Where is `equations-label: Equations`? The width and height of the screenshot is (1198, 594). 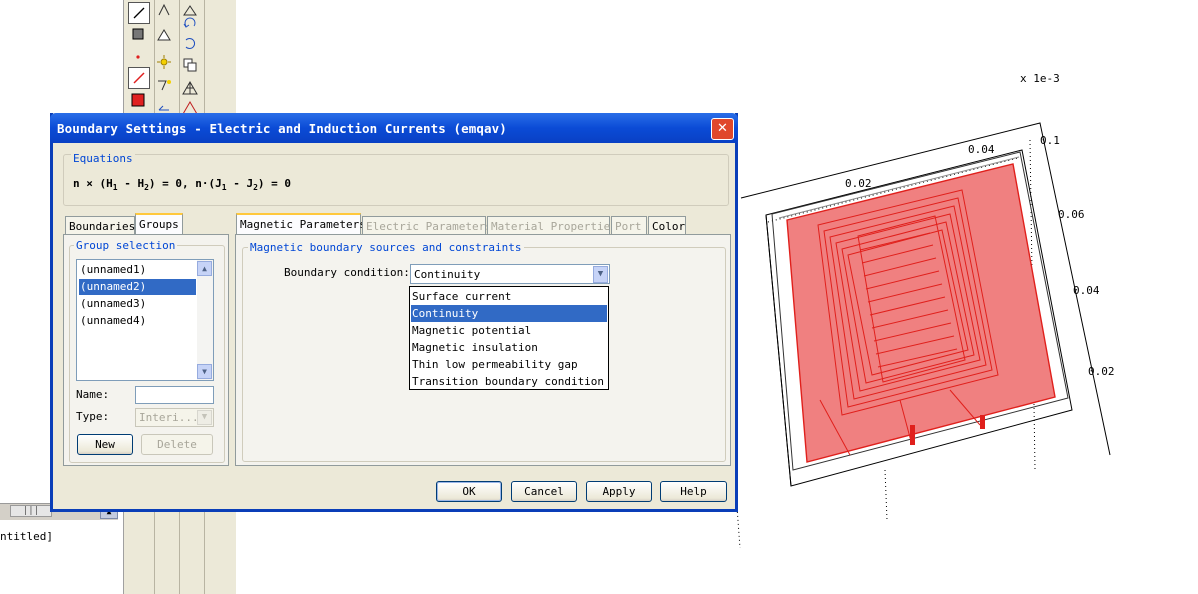
equations-label: Equations is located at coordinates (103, 158).